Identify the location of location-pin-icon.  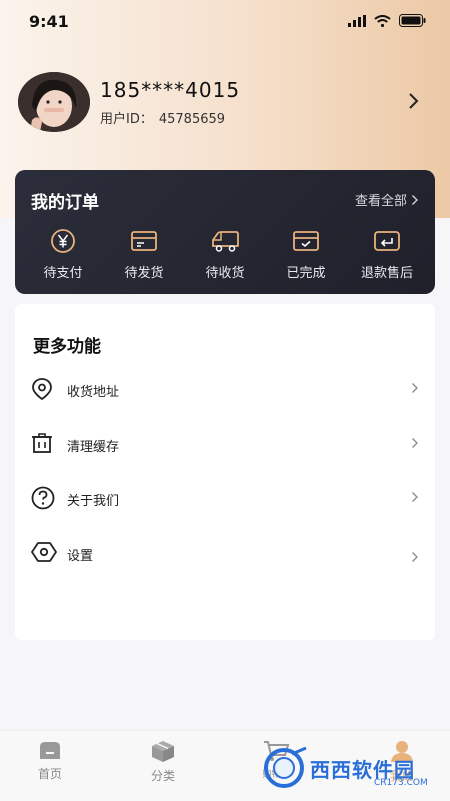
(42, 389).